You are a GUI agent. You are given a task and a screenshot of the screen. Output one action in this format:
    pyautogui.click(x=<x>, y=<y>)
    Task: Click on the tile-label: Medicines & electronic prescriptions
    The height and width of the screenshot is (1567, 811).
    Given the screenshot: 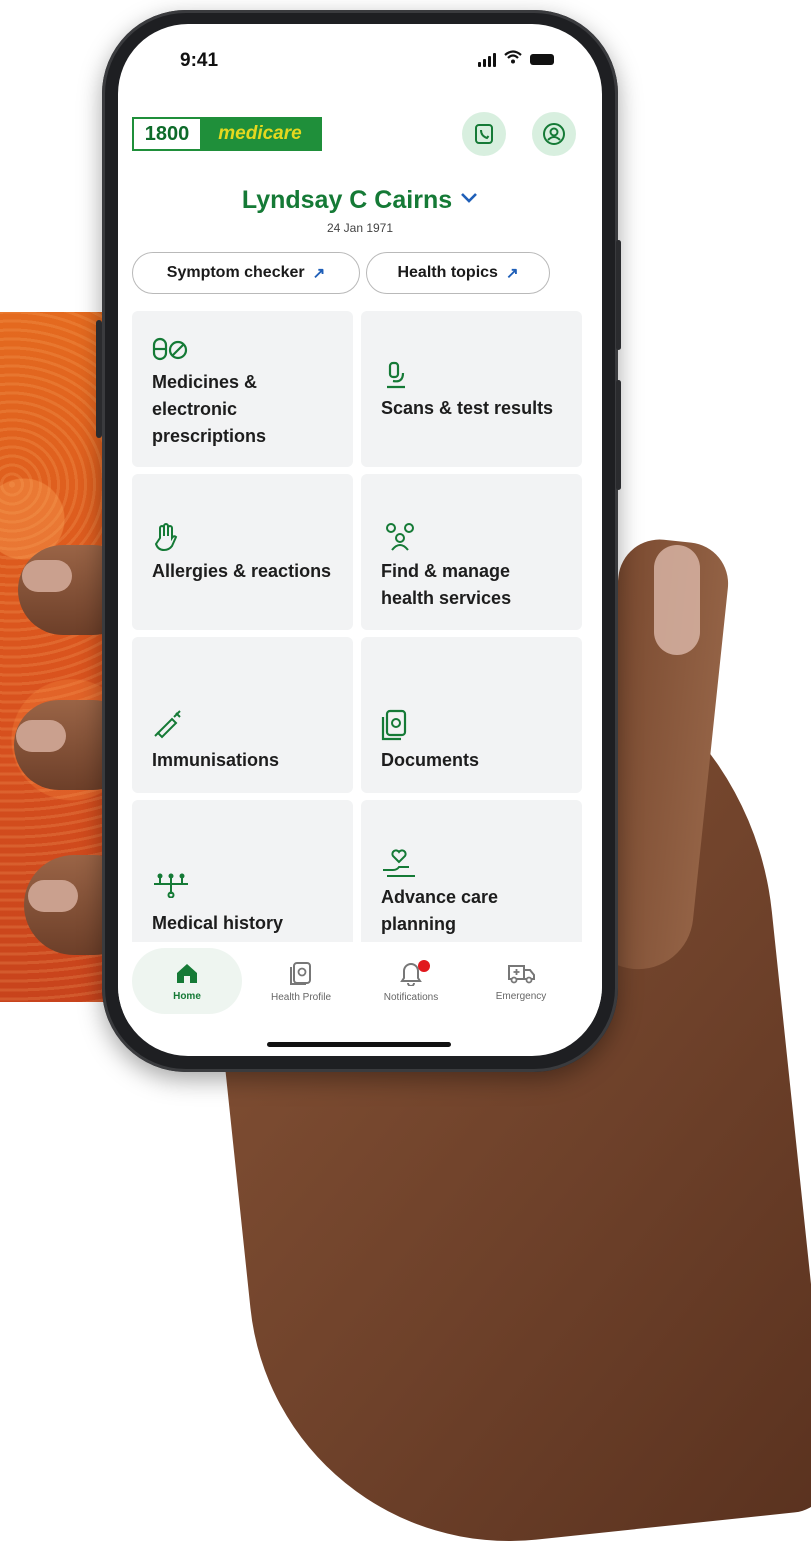 What is the action you would take?
    pyautogui.click(x=209, y=409)
    